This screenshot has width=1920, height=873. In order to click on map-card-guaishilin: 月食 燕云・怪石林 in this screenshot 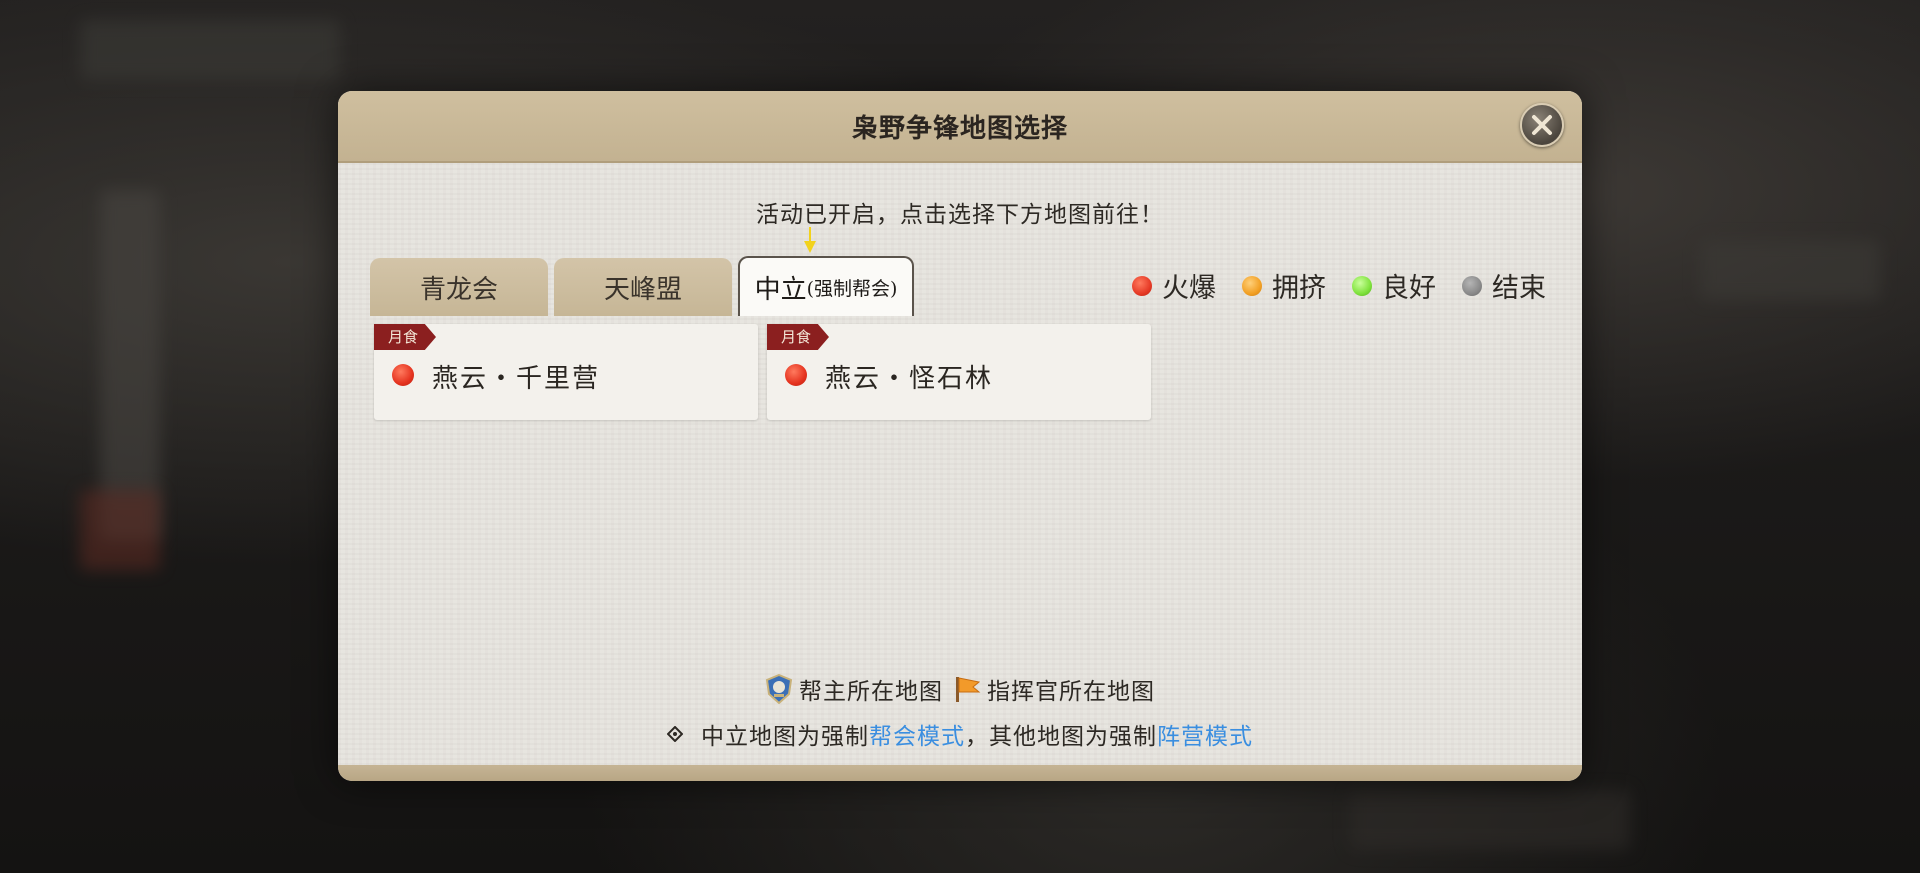, I will do `click(959, 372)`.